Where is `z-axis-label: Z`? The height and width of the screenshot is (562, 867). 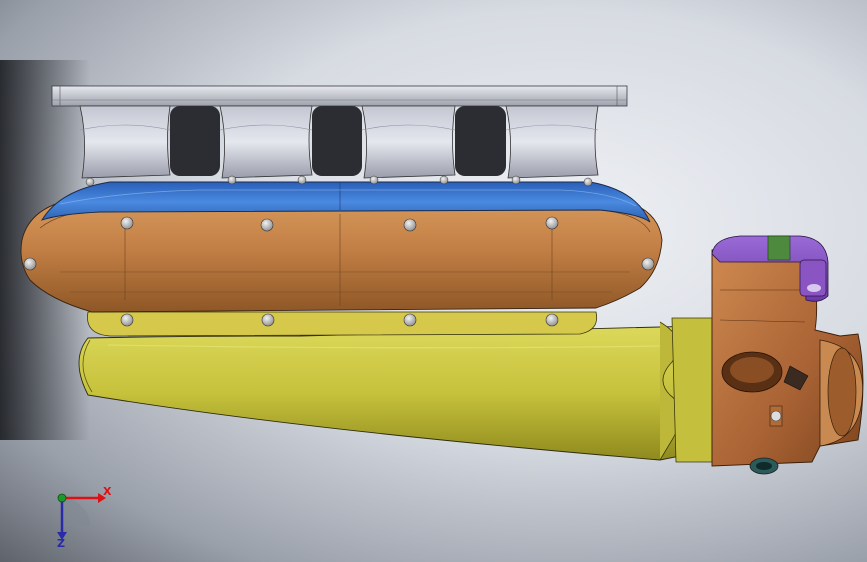
z-axis-label: Z is located at coordinates (61, 542).